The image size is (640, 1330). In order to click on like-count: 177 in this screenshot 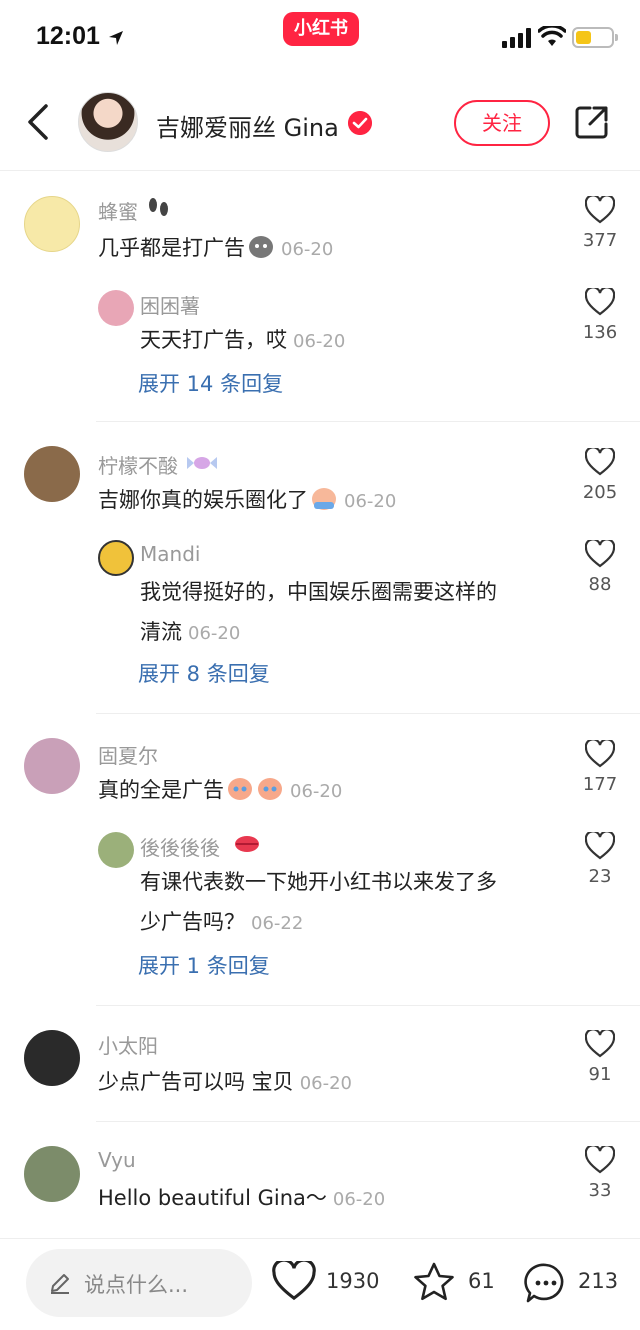, I will do `click(600, 784)`.